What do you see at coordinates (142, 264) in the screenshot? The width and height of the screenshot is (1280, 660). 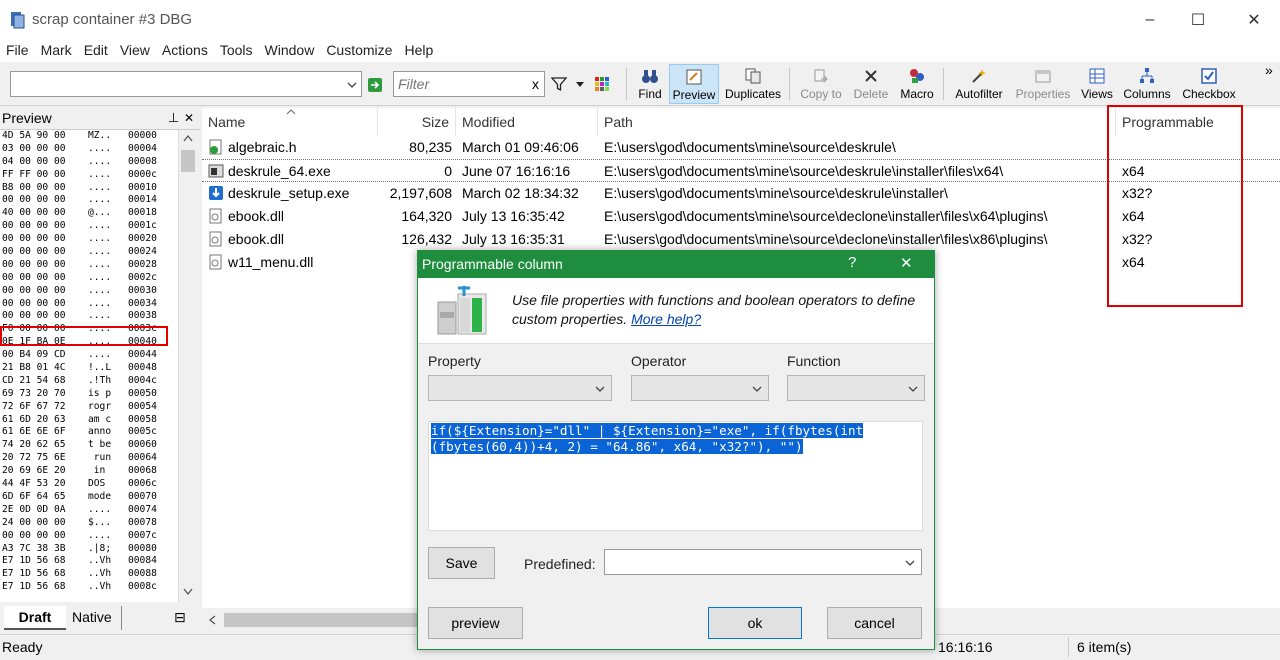 I see `hex-offset: 00028` at bounding box center [142, 264].